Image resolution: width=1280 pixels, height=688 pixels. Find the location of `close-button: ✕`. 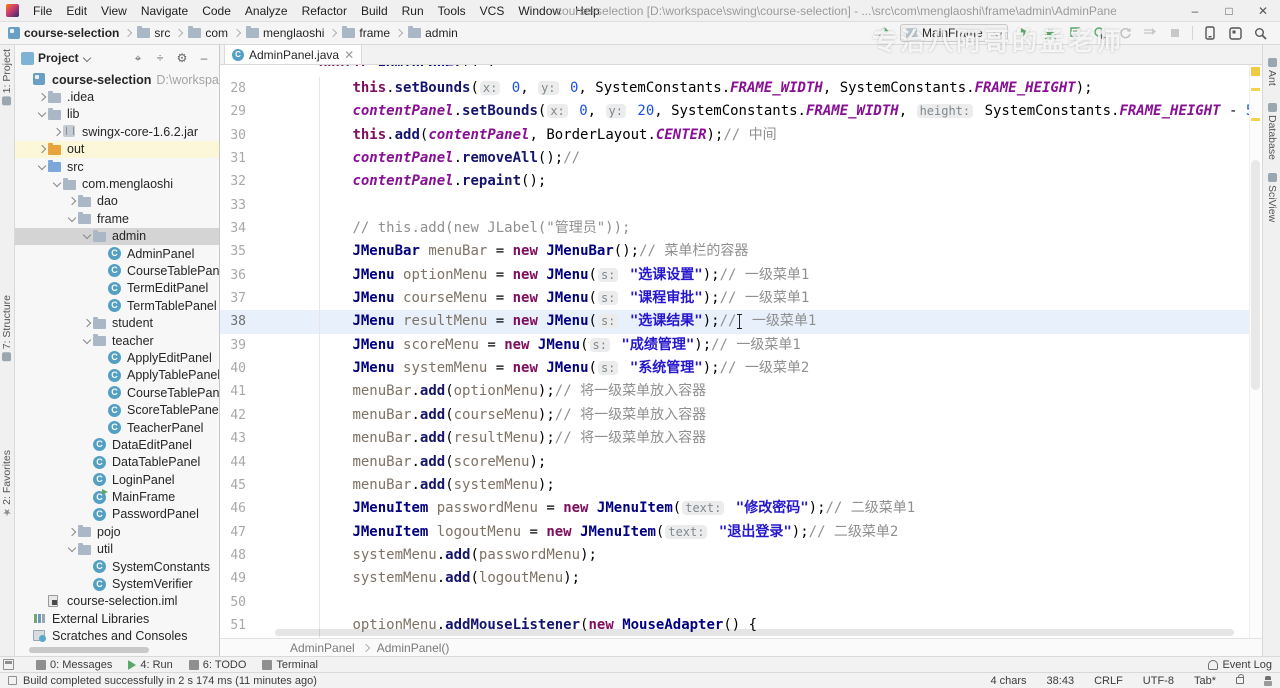

close-button: ✕ is located at coordinates (1263, 11).